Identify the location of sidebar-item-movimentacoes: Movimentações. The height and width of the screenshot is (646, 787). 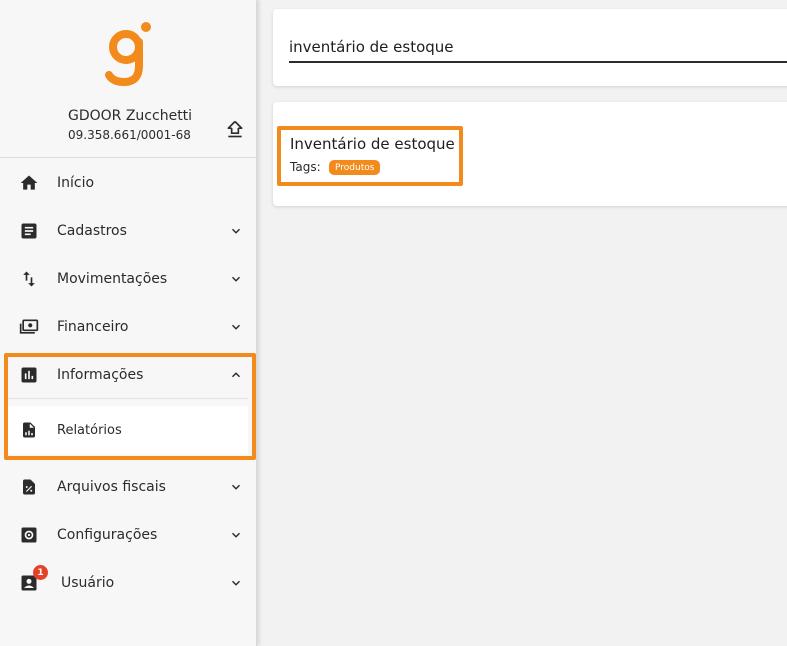
(128, 279).